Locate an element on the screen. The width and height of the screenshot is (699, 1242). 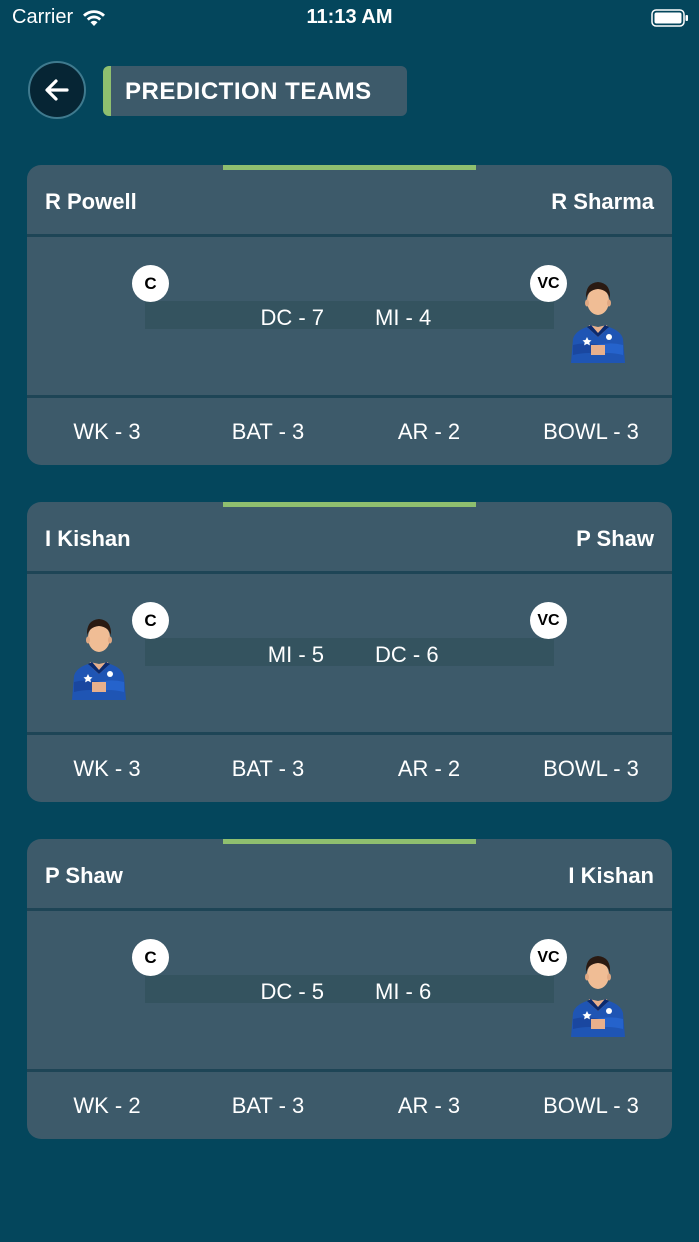
team-left-count: DC - 5 is located at coordinates (292, 991).